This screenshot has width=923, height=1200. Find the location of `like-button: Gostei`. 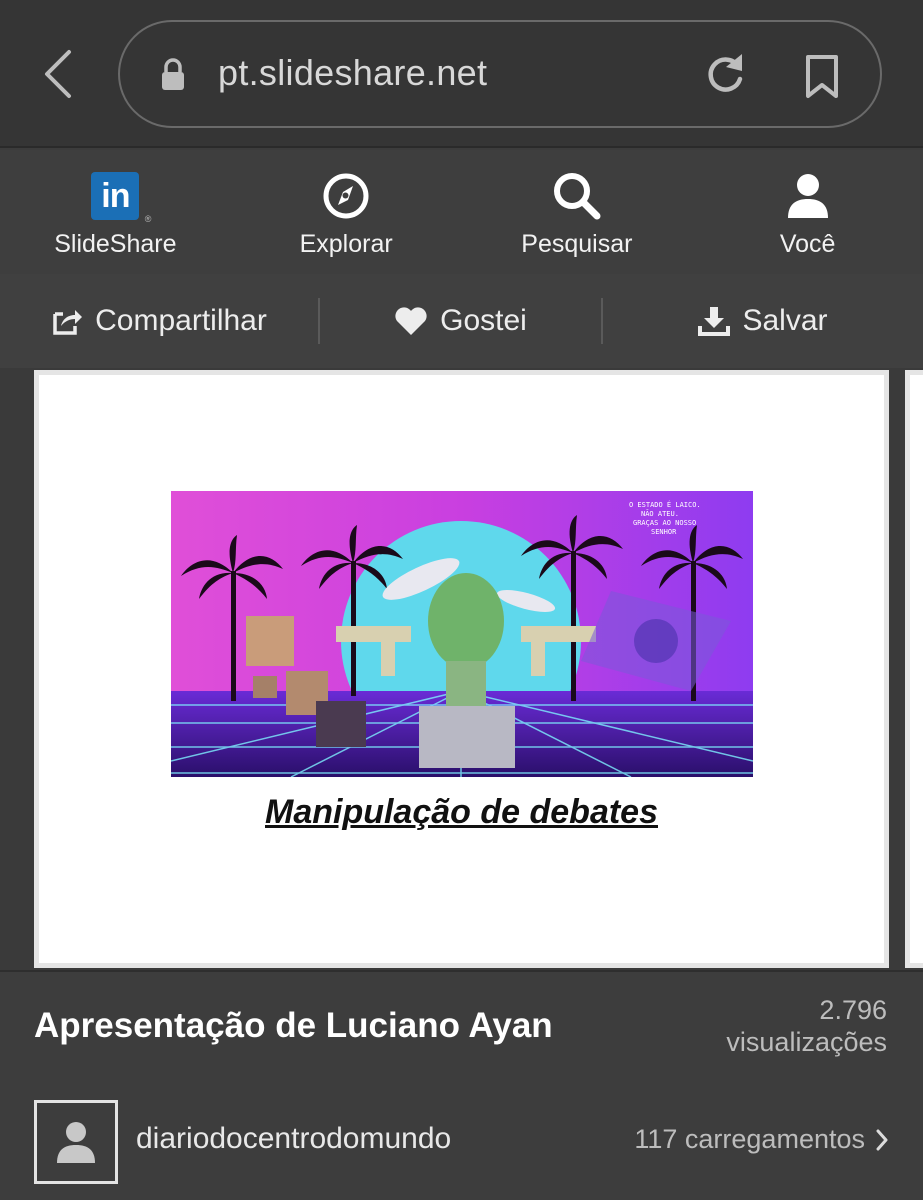

like-button: Gostei is located at coordinates (460, 321).